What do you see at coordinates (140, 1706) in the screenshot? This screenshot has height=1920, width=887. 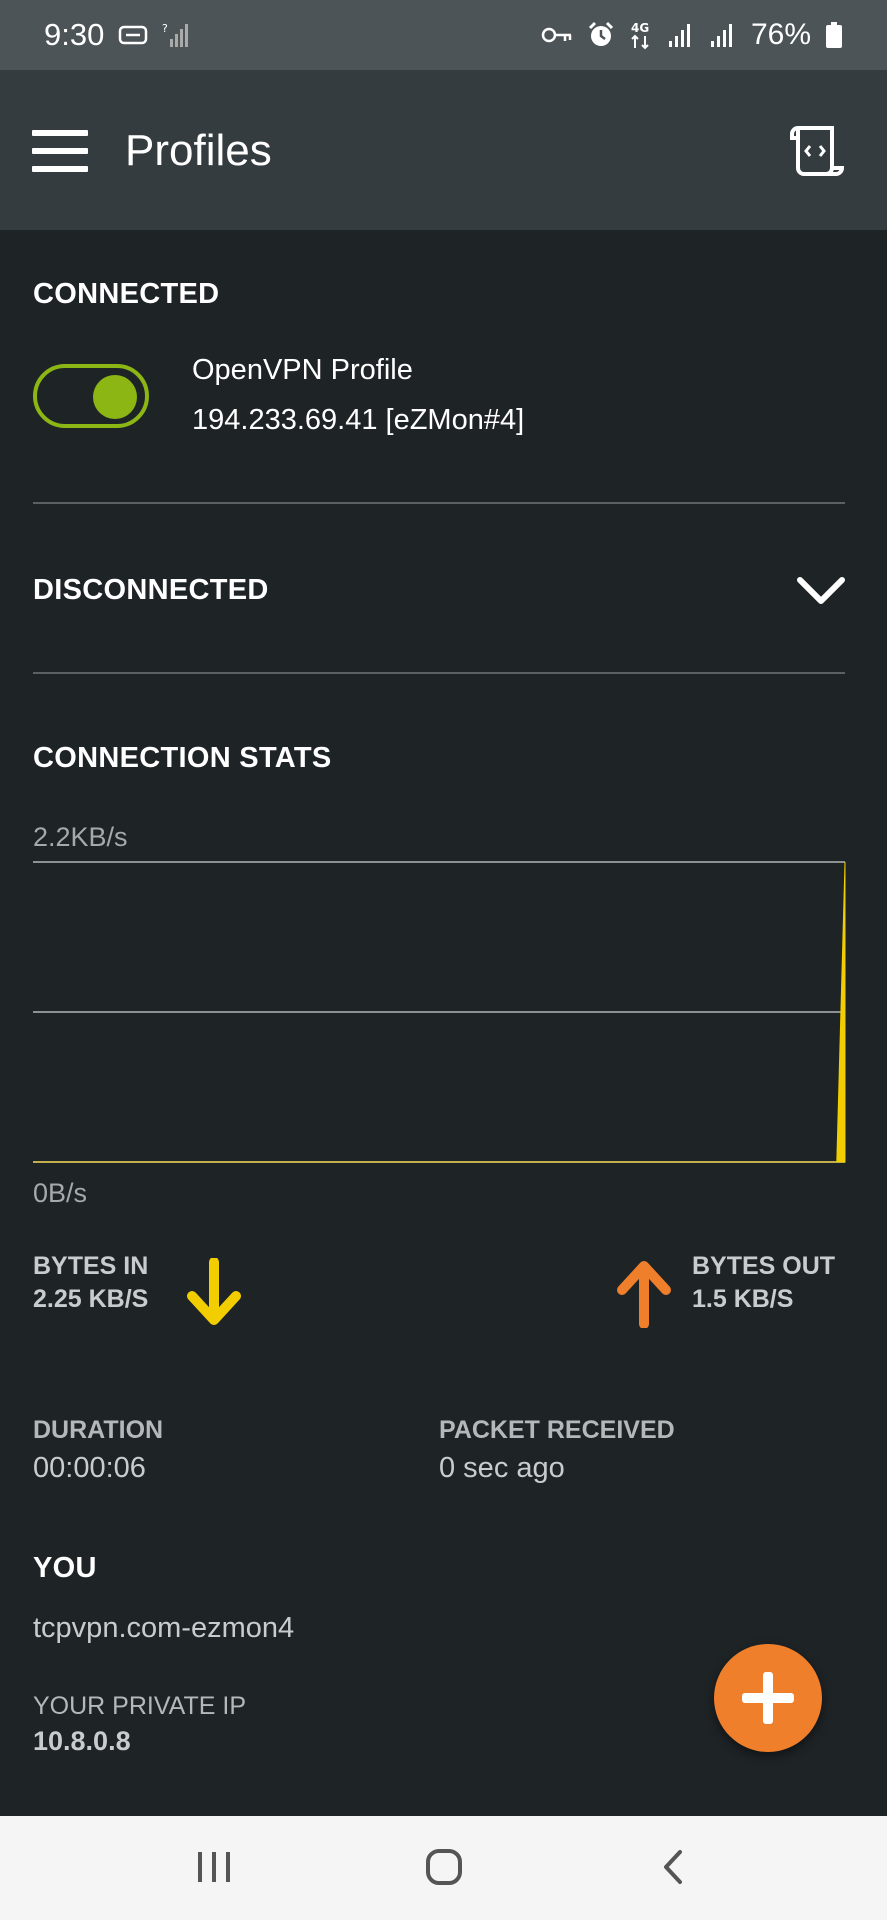 I see `private-ip-label: YOUR PRIVATE IP` at bounding box center [140, 1706].